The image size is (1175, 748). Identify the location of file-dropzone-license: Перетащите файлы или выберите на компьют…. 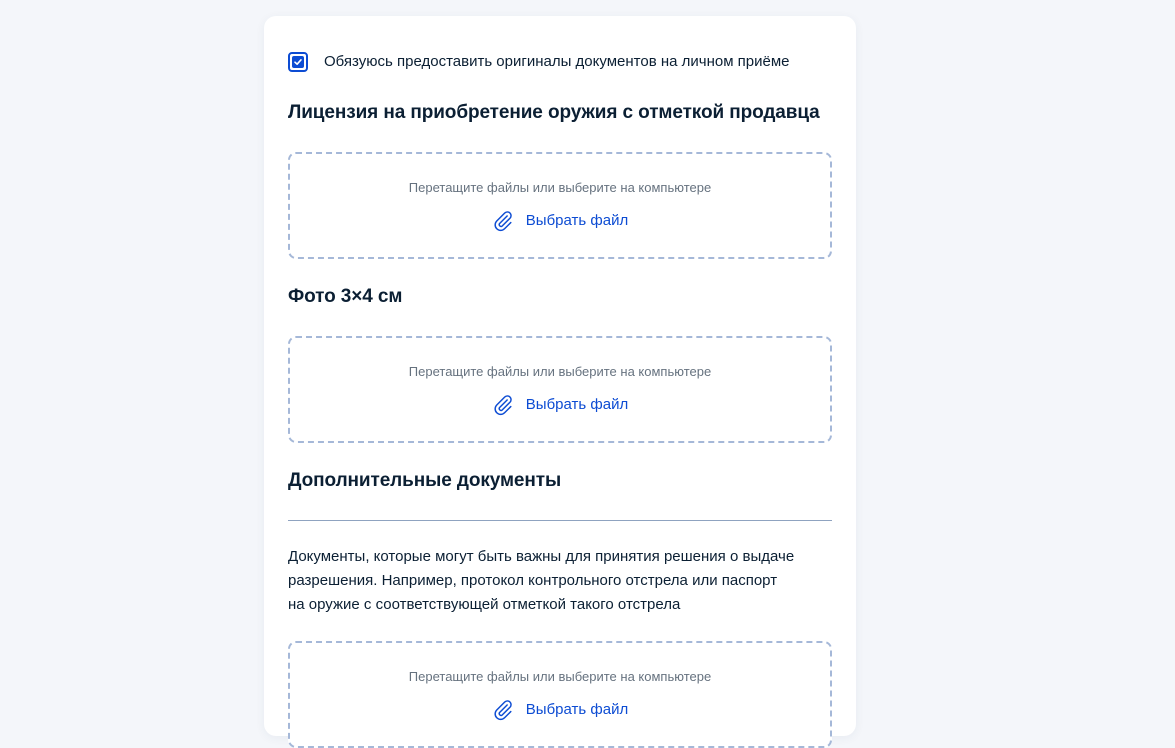
(560, 205).